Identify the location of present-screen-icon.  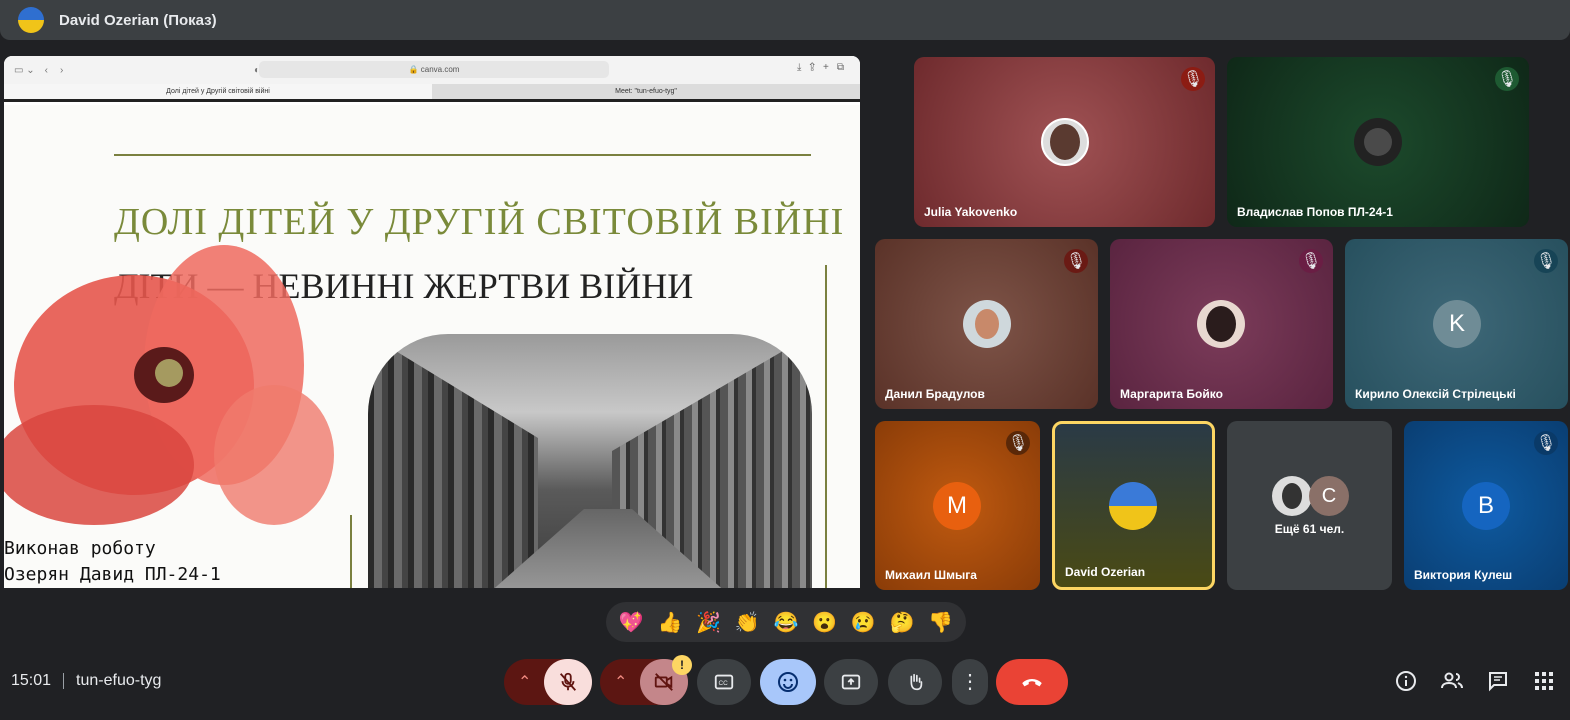
(851, 682).